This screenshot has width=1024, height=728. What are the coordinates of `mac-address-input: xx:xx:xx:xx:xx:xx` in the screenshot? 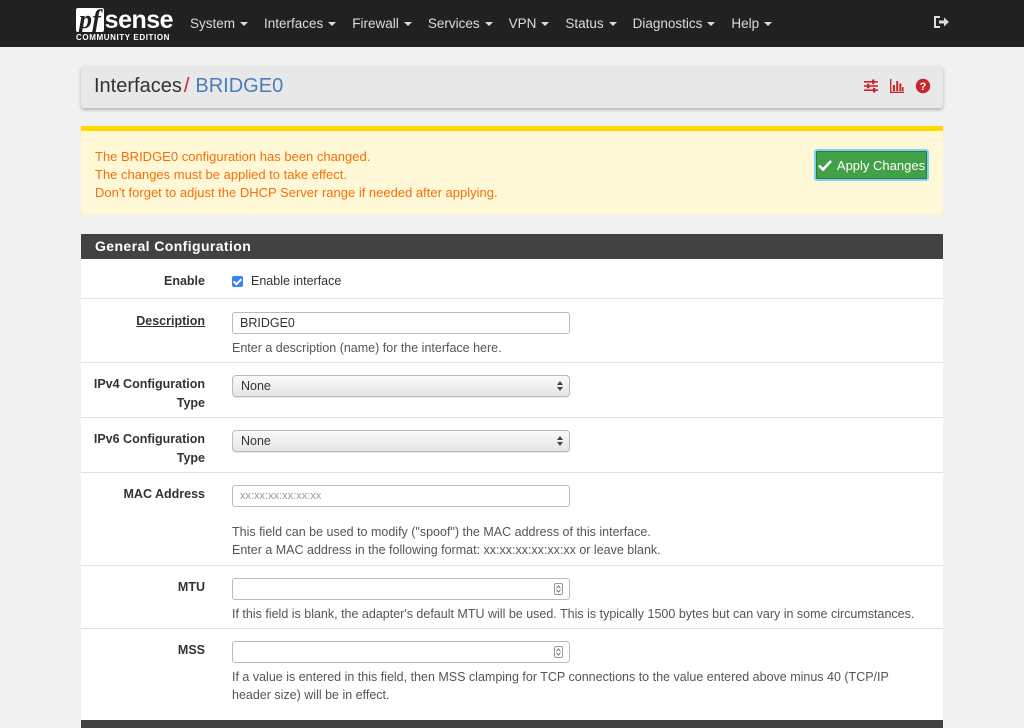 It's located at (401, 496).